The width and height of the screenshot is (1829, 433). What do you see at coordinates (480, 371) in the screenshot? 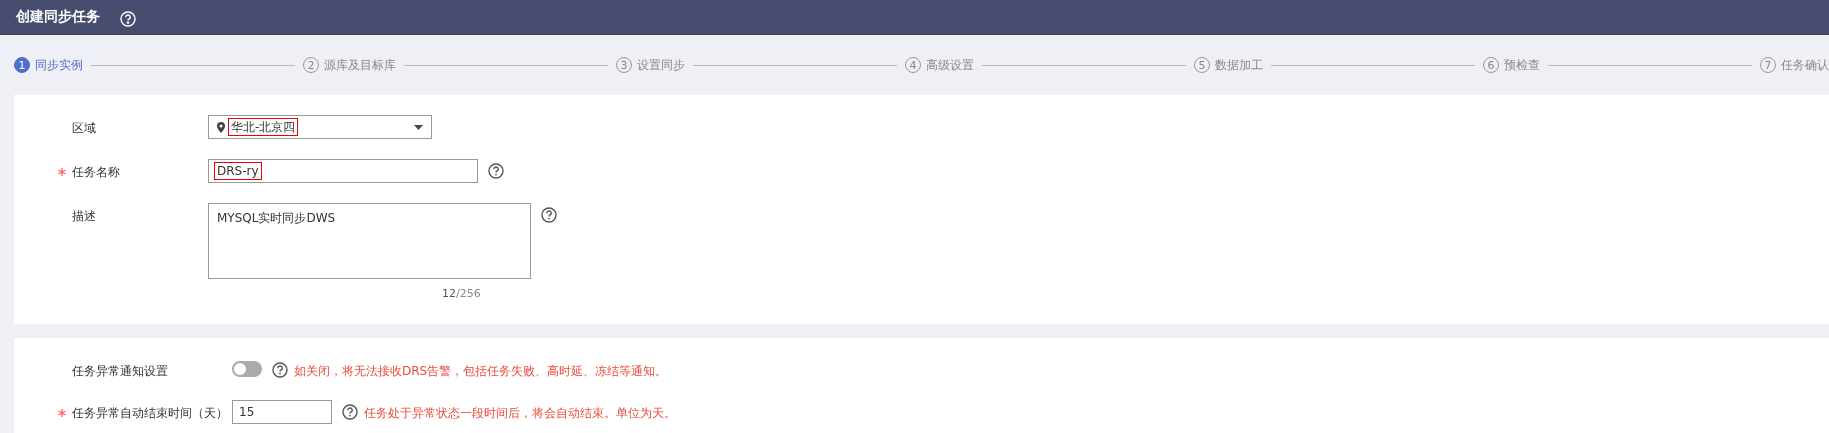
I see `hint-text: 如关闭，将无法接收DRS告警，包括任务失败、高时延、冻结等通知。` at bounding box center [480, 371].